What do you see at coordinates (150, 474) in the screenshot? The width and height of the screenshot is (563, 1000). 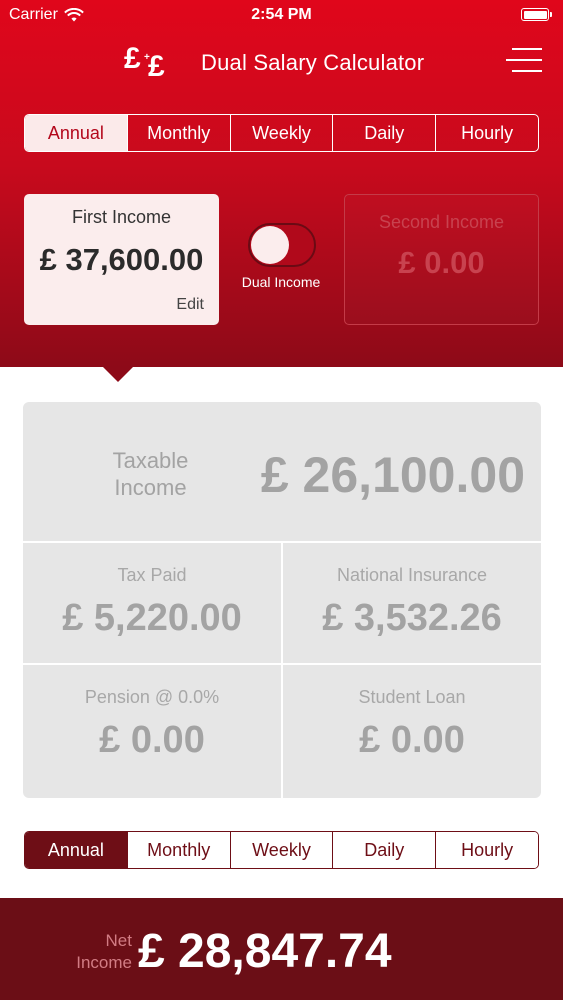 I see `taxable-income-label: Taxable Income` at bounding box center [150, 474].